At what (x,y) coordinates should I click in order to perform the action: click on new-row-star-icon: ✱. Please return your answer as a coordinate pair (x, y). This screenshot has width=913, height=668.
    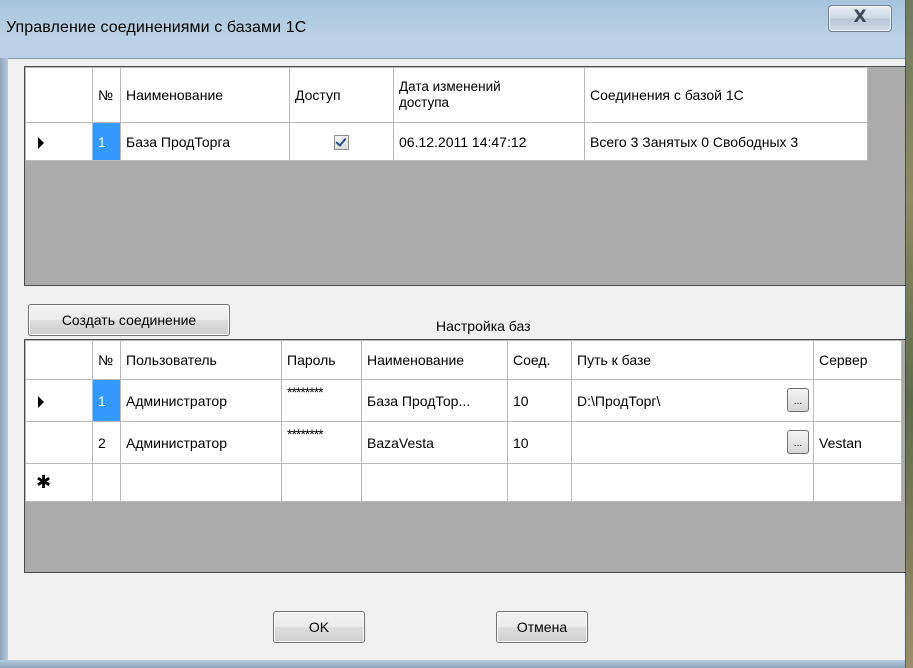
    Looking at the image, I should click on (44, 482).